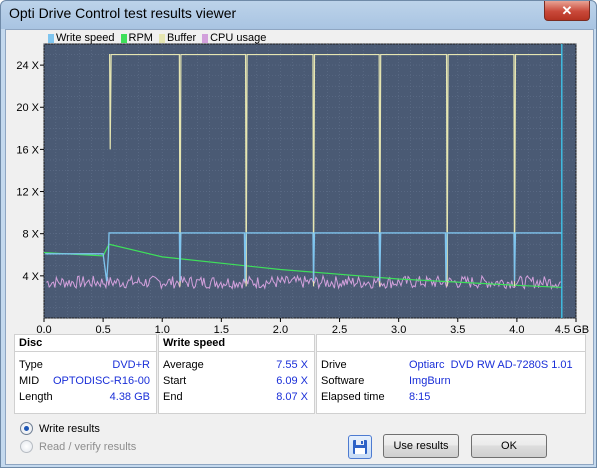  What do you see at coordinates (26, 428) in the screenshot?
I see `radio-checked-icon` at bounding box center [26, 428].